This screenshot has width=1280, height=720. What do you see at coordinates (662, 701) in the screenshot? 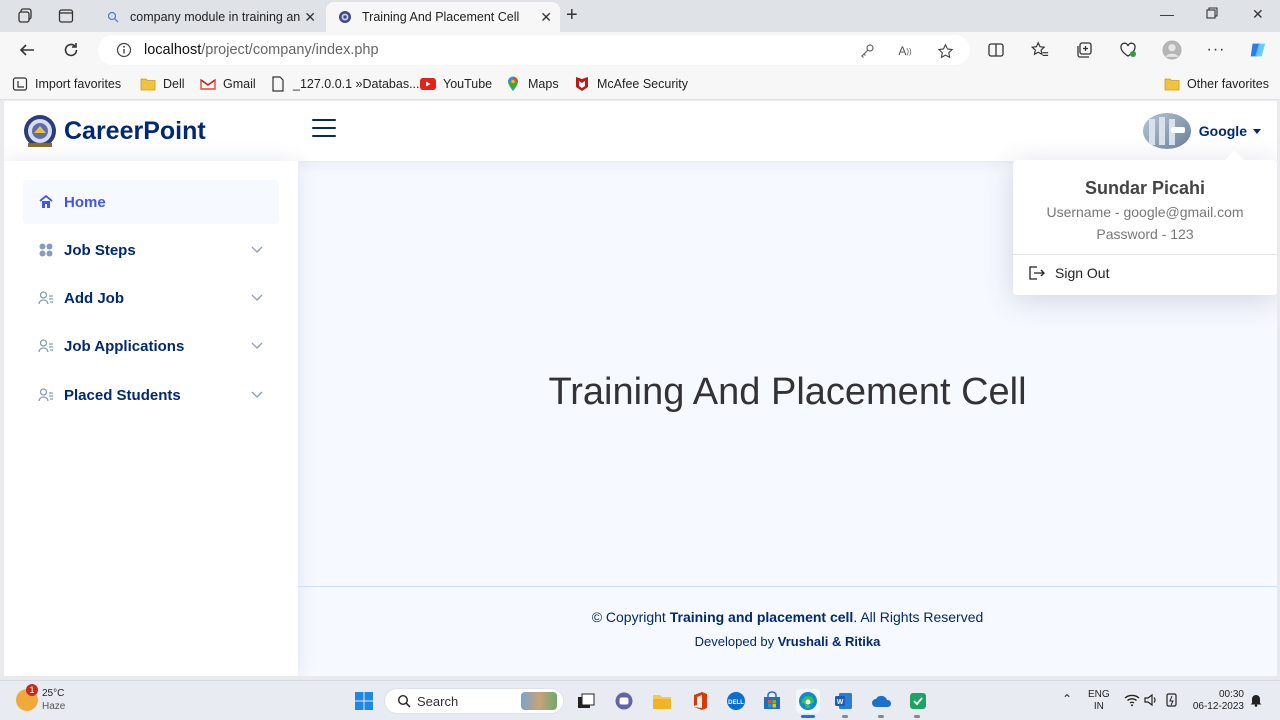
I see `file-explorer-icon` at bounding box center [662, 701].